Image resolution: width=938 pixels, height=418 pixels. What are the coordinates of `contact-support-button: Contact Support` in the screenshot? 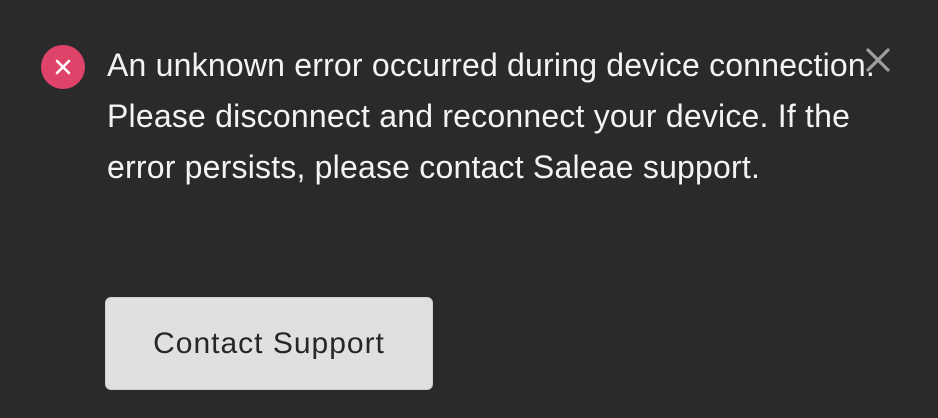 It's located at (269, 343).